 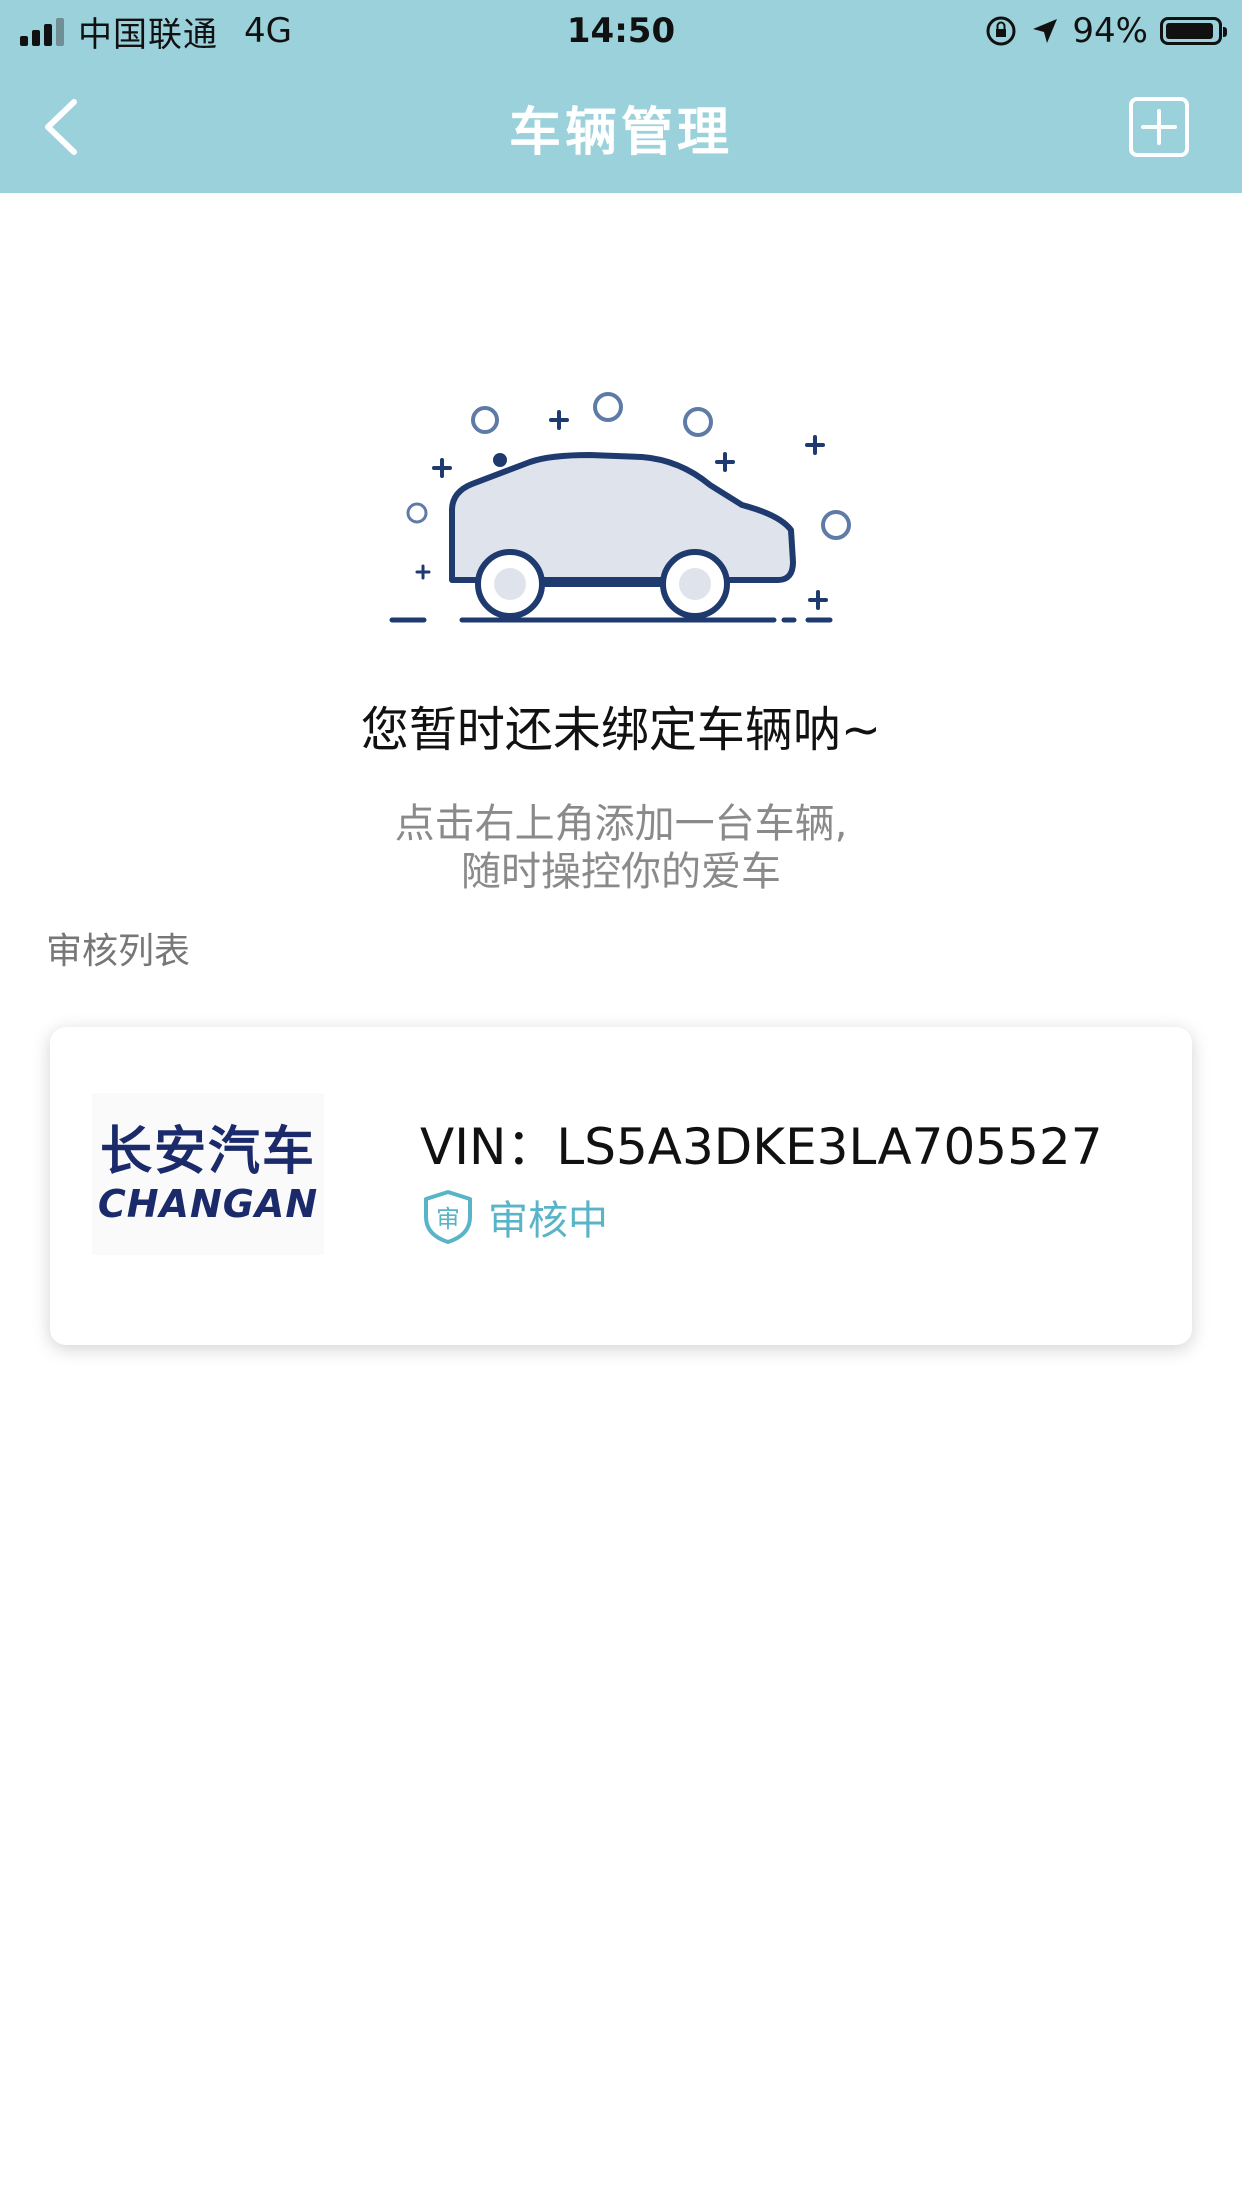 I want to click on empty-state-subtitle-line2: 随时操控你的爱车, so click(x=621, y=872).